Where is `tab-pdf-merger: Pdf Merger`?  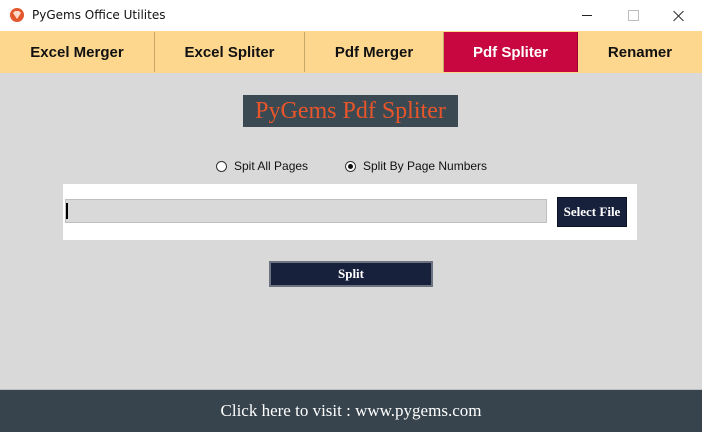
tab-pdf-merger: Pdf Merger is located at coordinates (374, 52).